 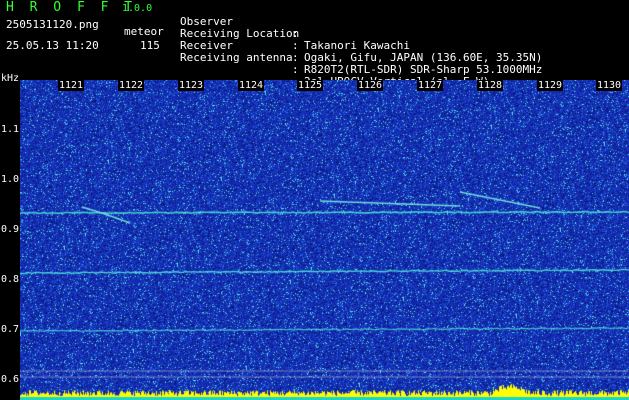 I want to click on plot-type-label: meteor, so click(x=144, y=31).